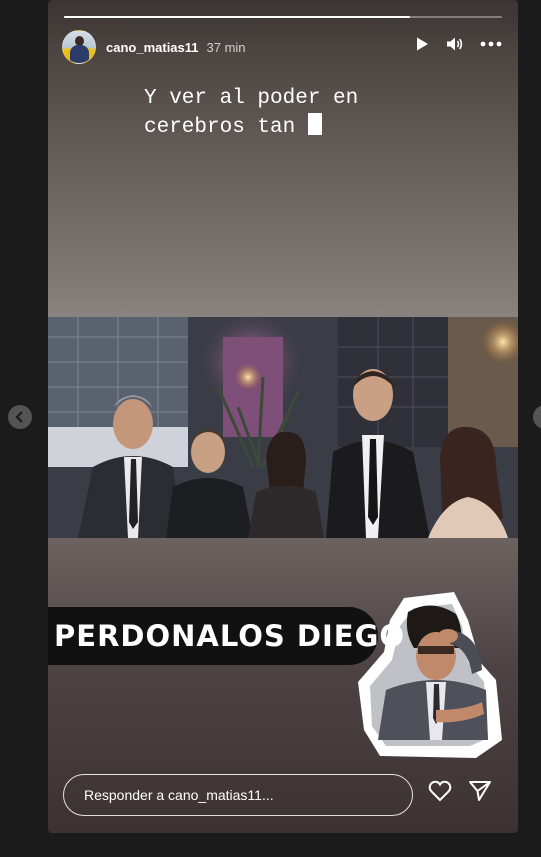 This screenshot has height=857, width=541. What do you see at coordinates (251, 98) in the screenshot?
I see `caption-line-1: Y ver al poder en` at bounding box center [251, 98].